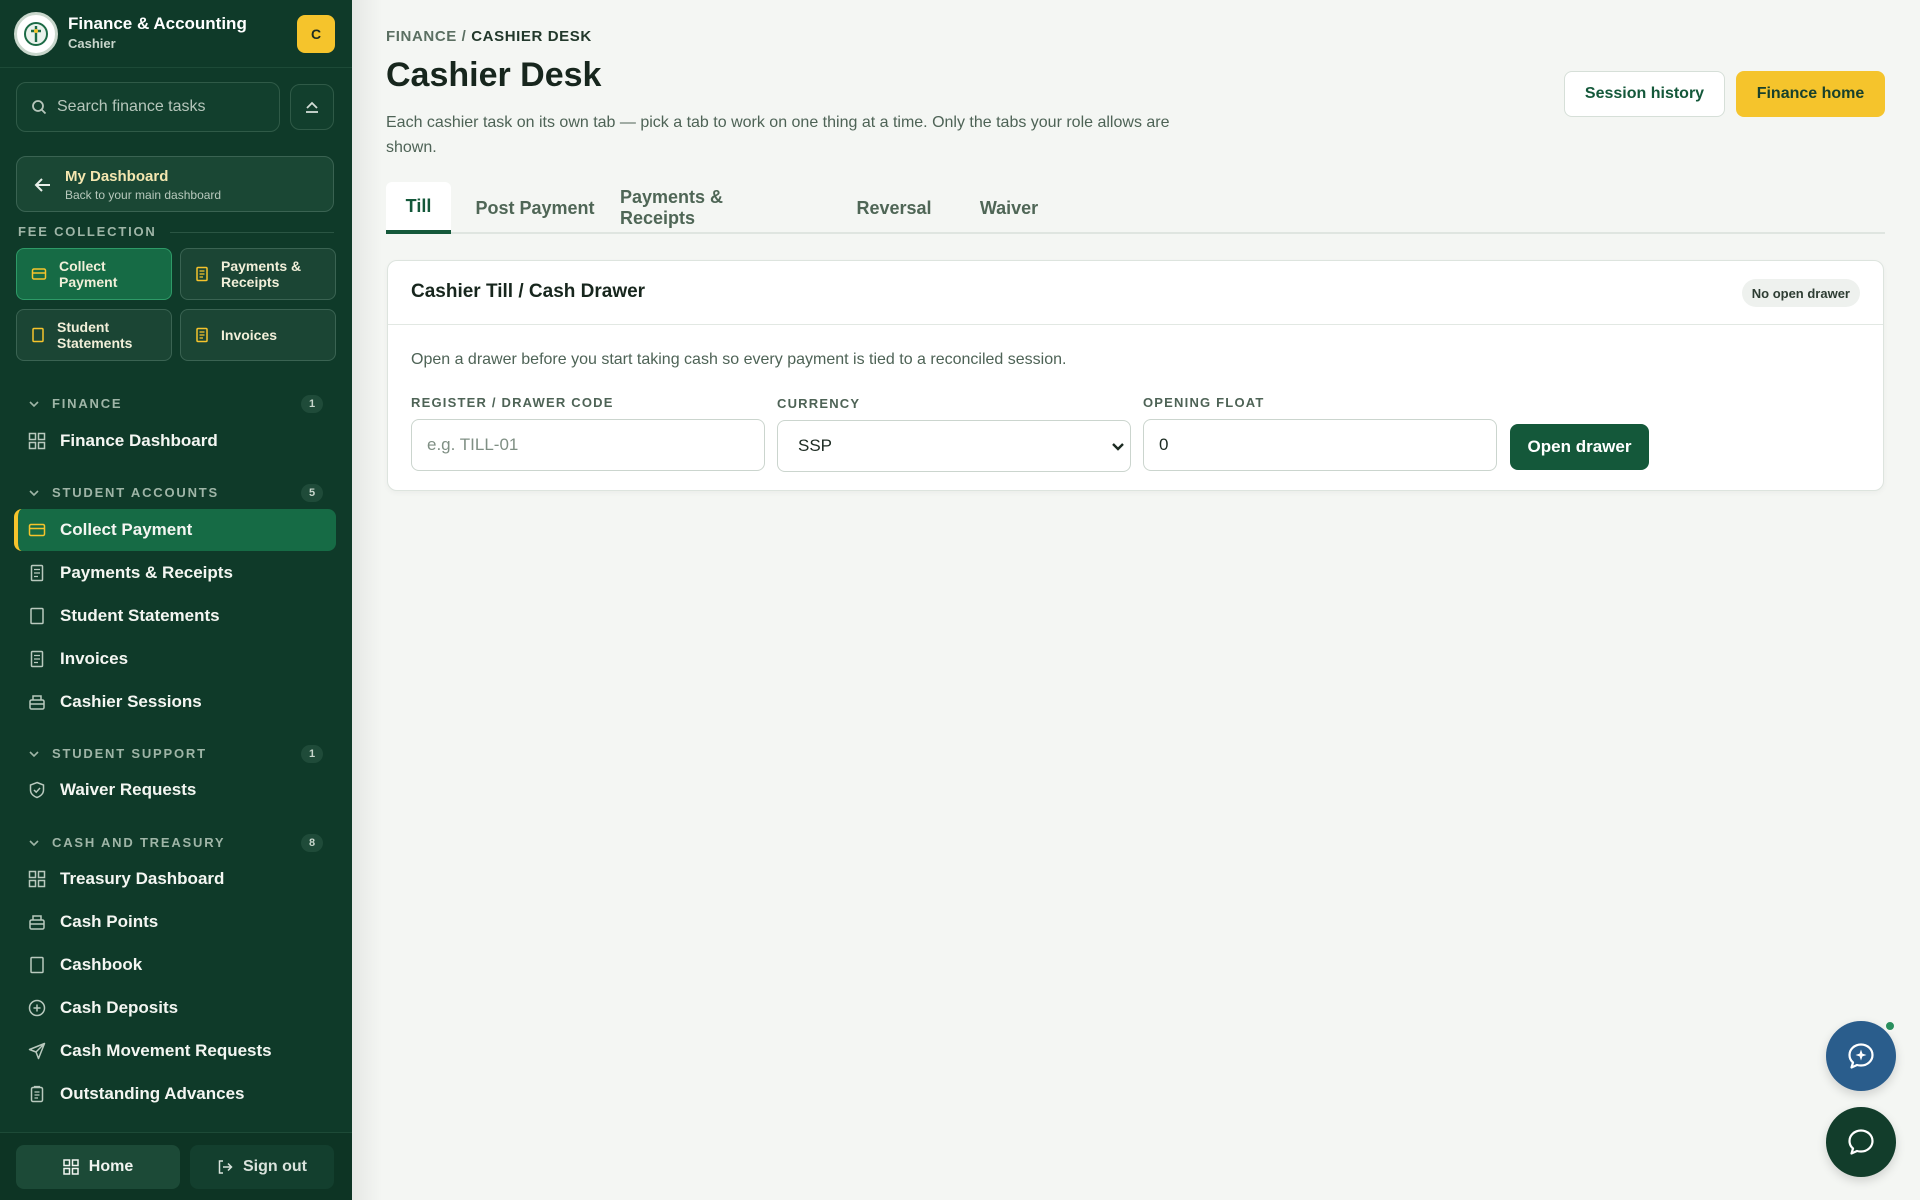  What do you see at coordinates (262, 1167) in the screenshot?
I see `sign-out-button: Sign out` at bounding box center [262, 1167].